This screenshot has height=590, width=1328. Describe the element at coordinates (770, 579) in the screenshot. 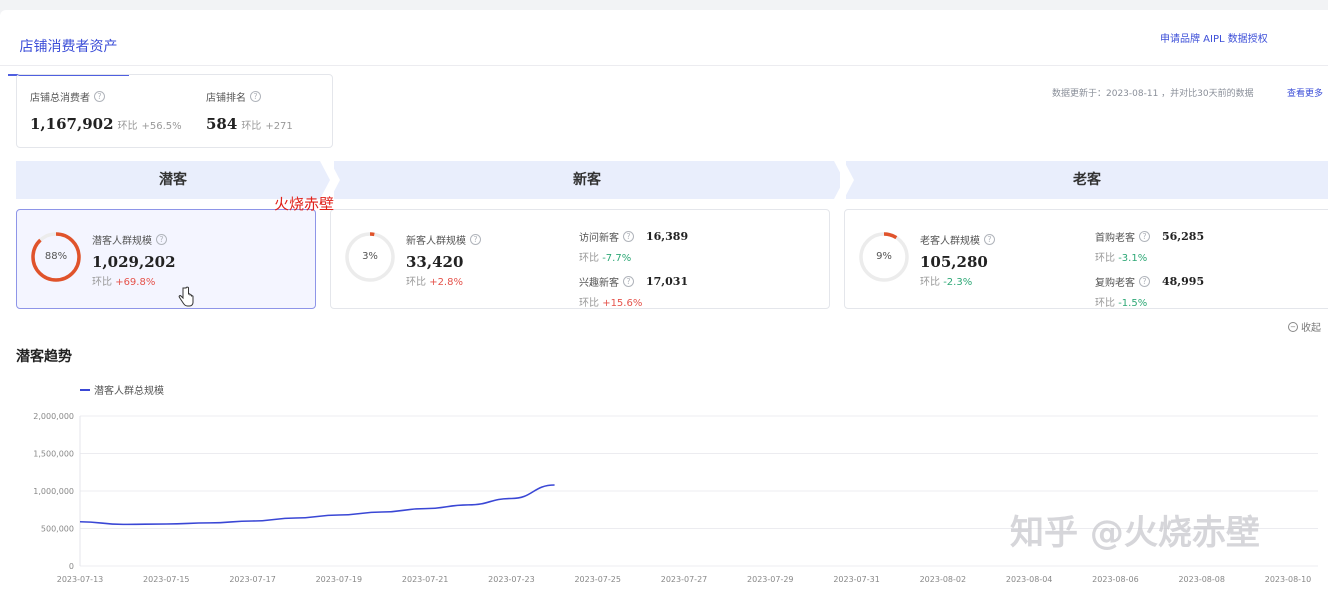

I see `x-tick-label: 2023-07-29` at that location.